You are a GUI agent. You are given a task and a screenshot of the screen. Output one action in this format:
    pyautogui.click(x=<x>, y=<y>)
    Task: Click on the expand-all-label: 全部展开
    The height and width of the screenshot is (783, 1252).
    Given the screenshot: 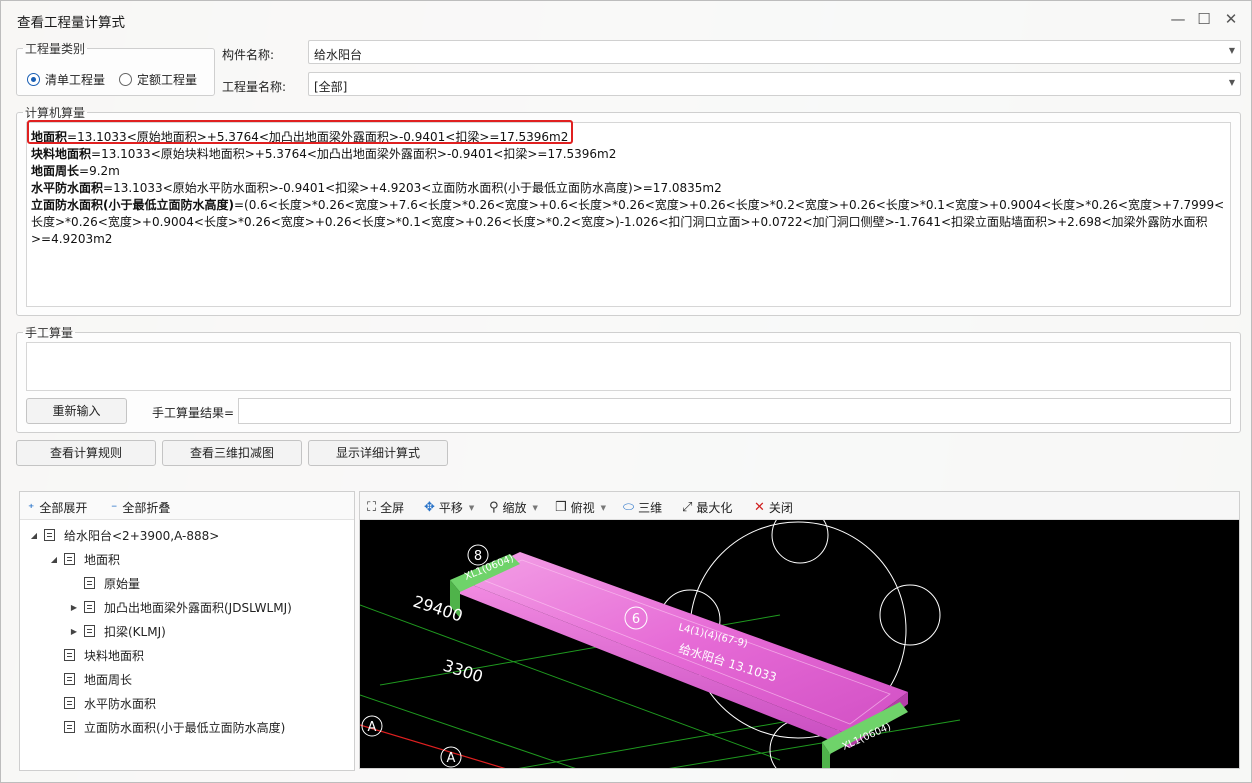 What is the action you would take?
    pyautogui.click(x=63, y=508)
    